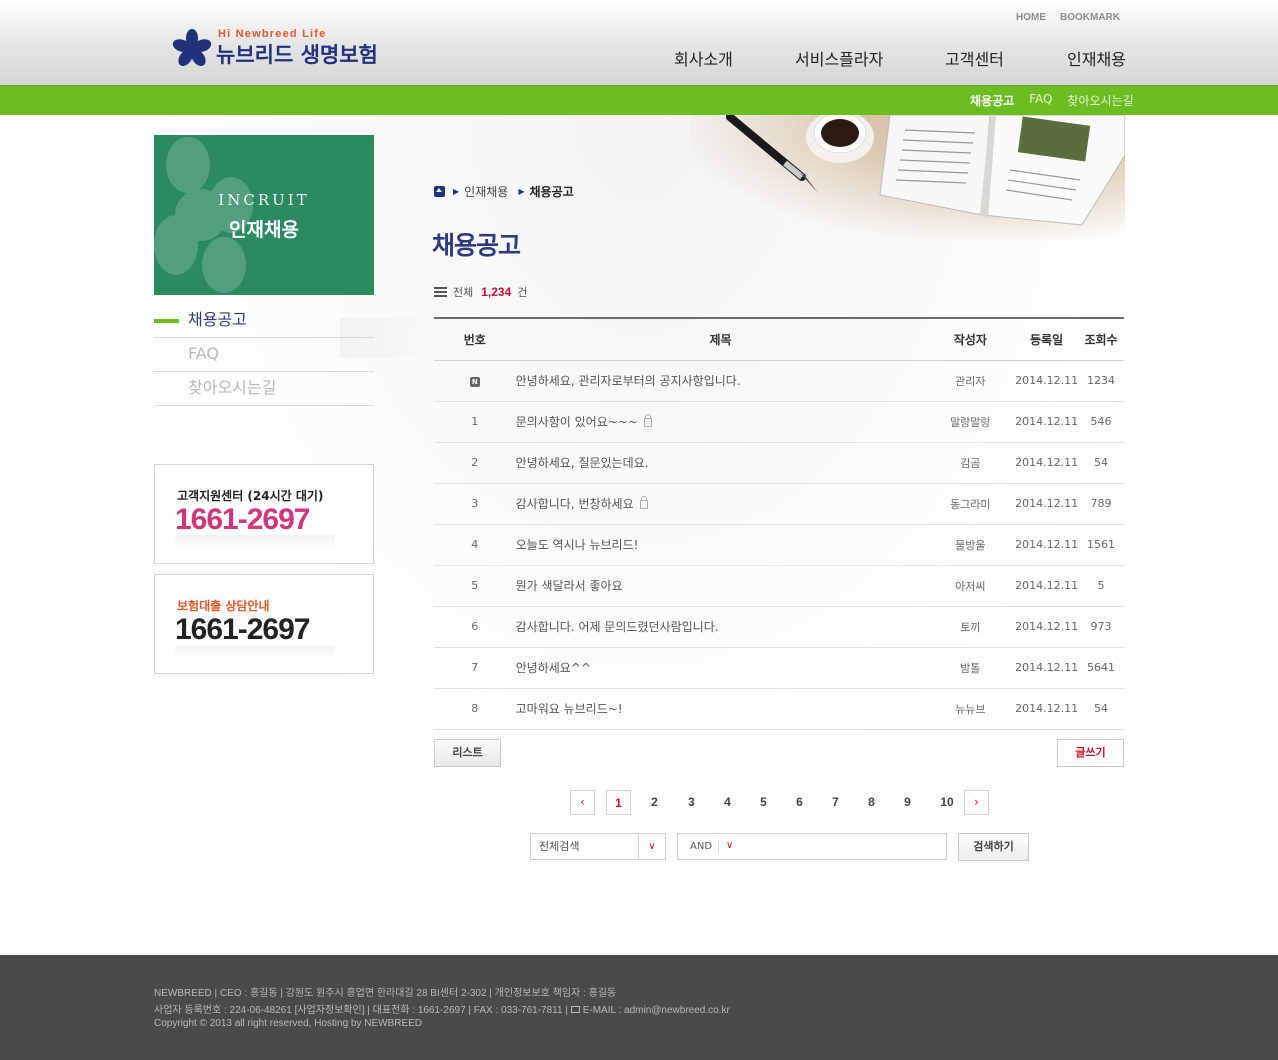  Describe the element at coordinates (703, 58) in the screenshot. I see `main-nav-company: 회사소개` at that location.